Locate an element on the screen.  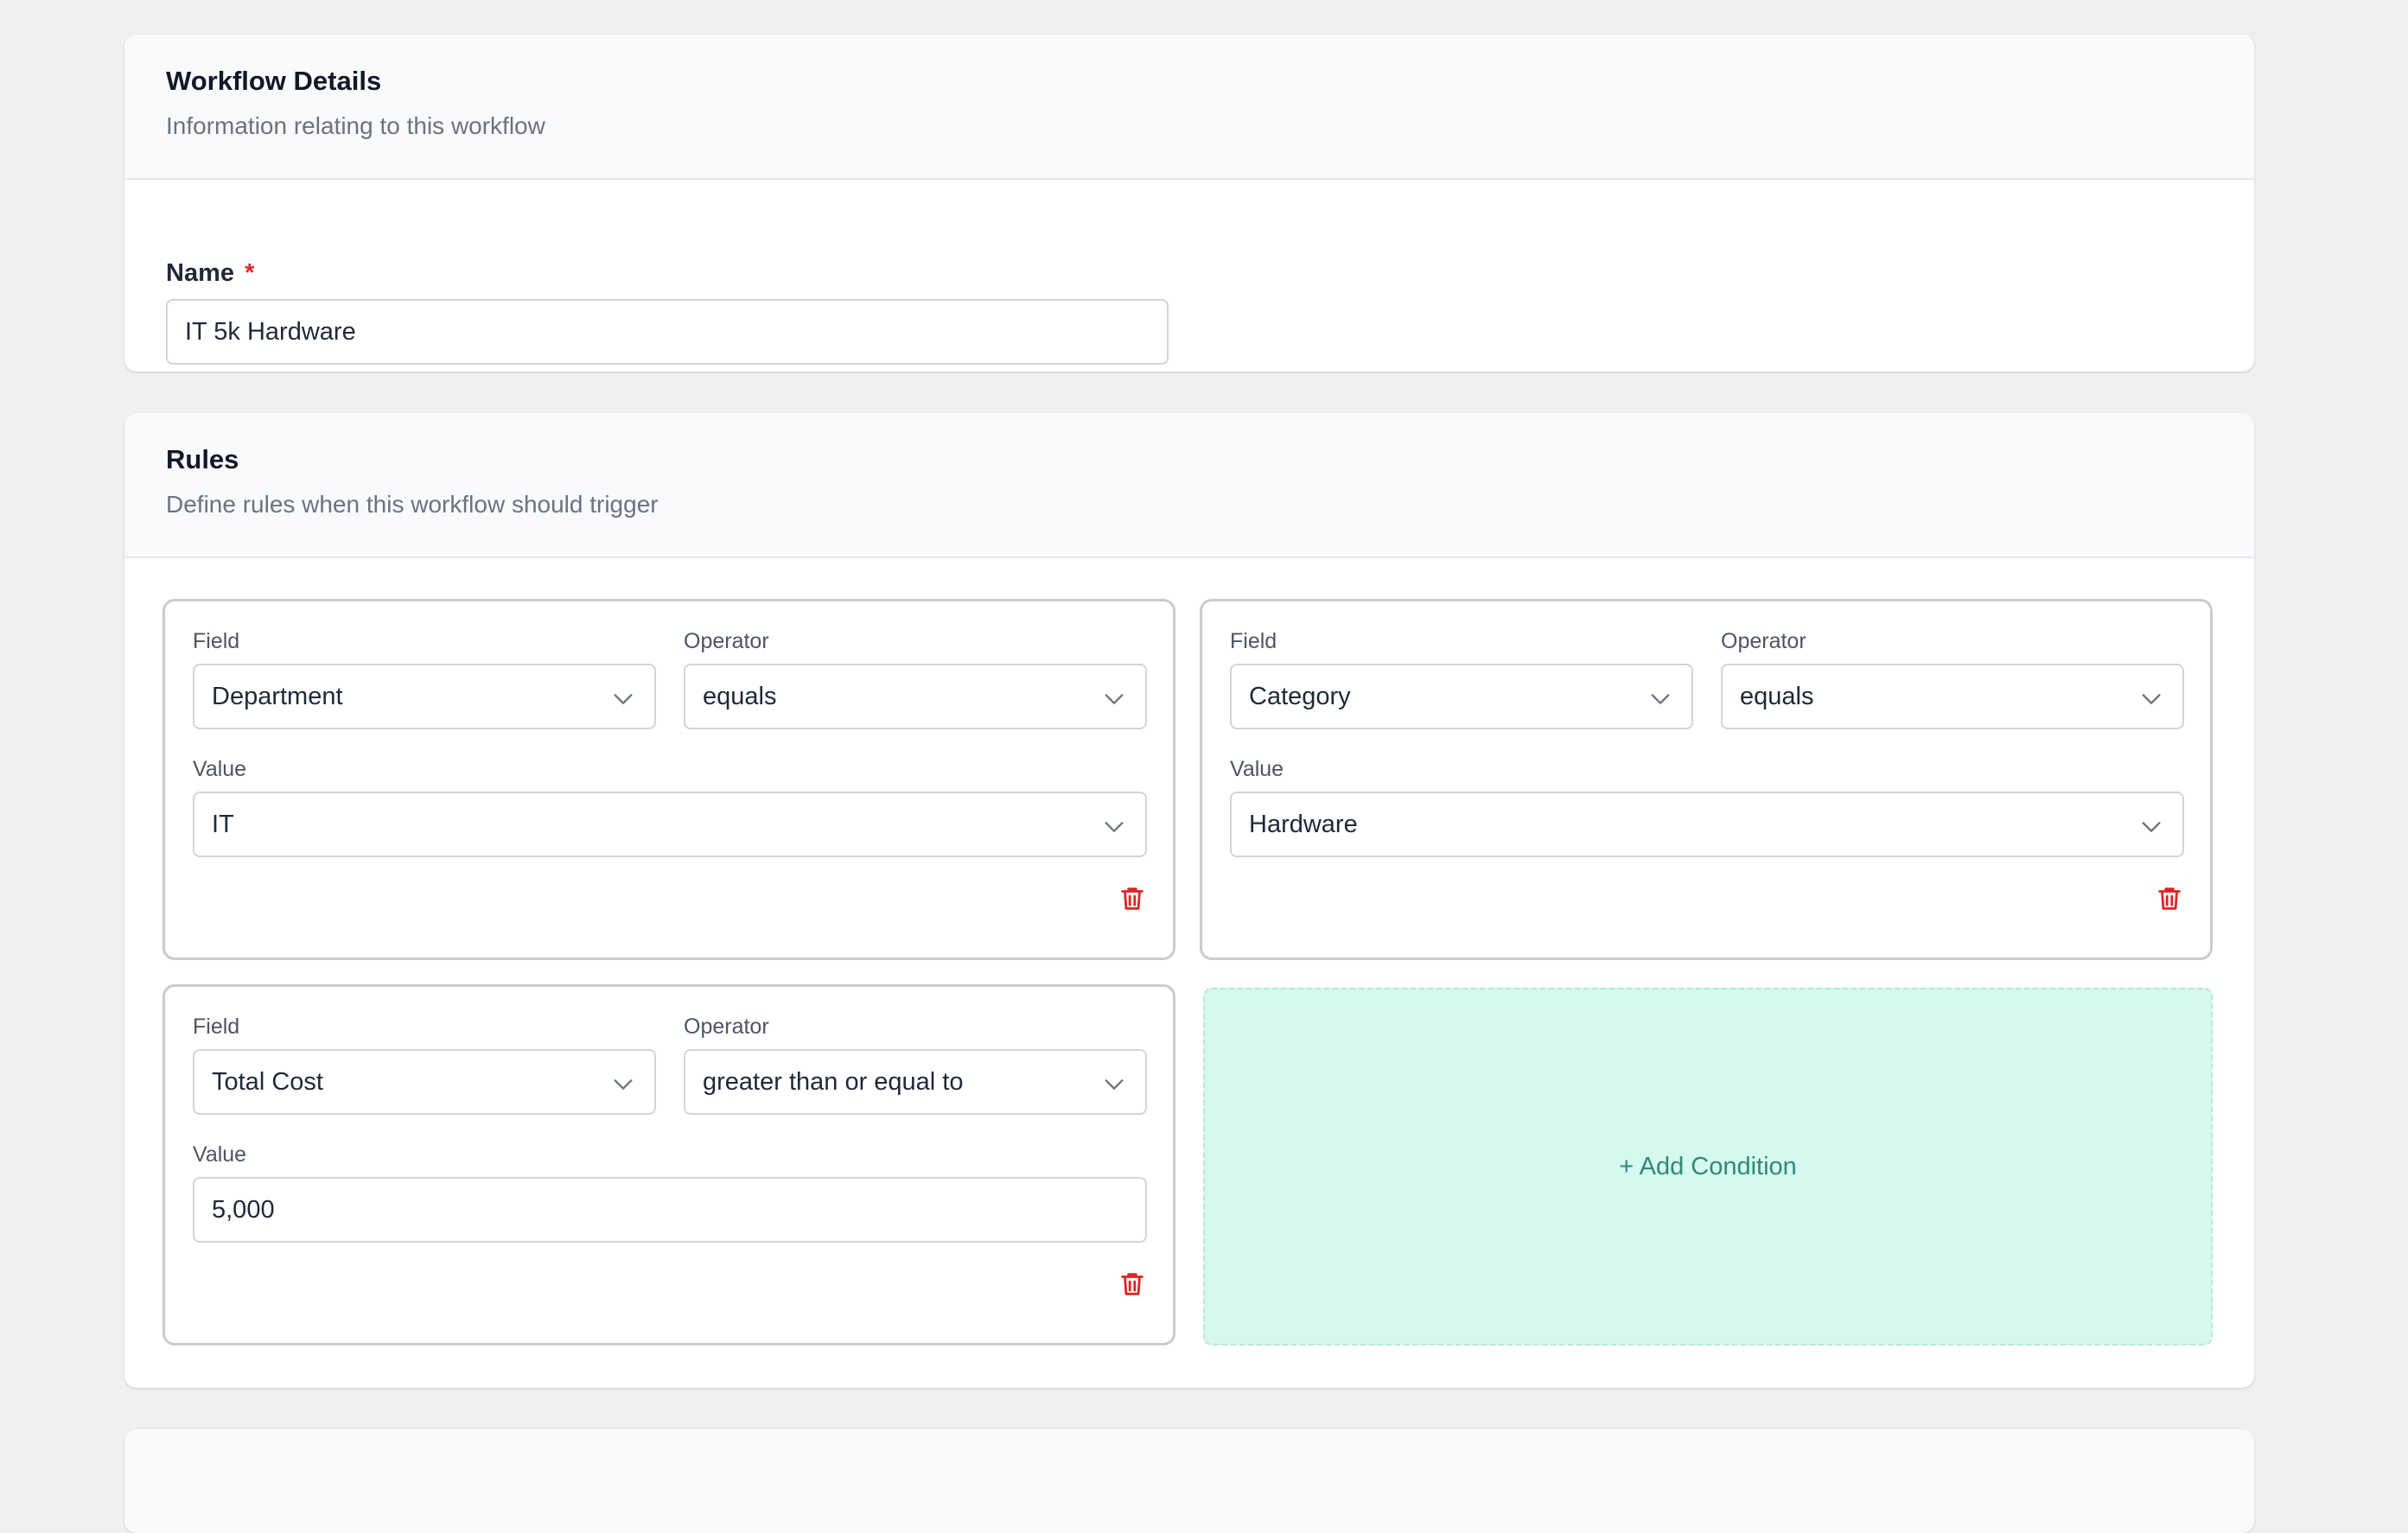
value-select: IT is located at coordinates (670, 824).